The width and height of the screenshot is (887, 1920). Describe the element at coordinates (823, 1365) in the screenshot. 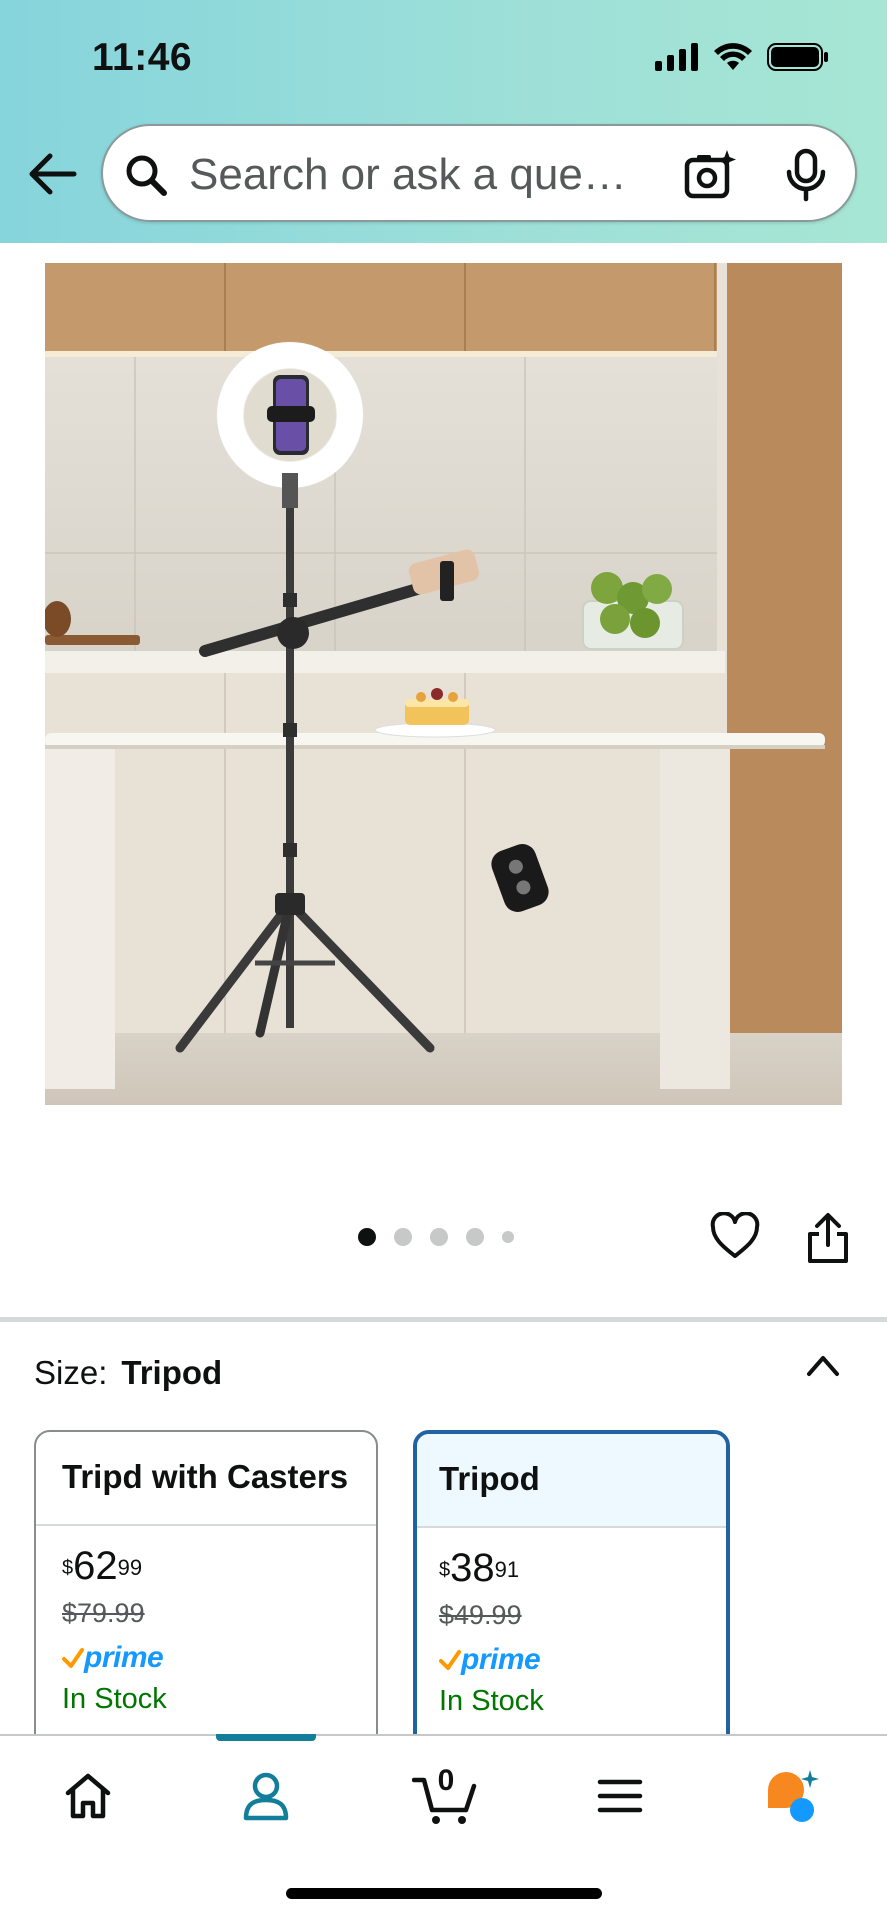

I see `chevron-up-icon` at that location.